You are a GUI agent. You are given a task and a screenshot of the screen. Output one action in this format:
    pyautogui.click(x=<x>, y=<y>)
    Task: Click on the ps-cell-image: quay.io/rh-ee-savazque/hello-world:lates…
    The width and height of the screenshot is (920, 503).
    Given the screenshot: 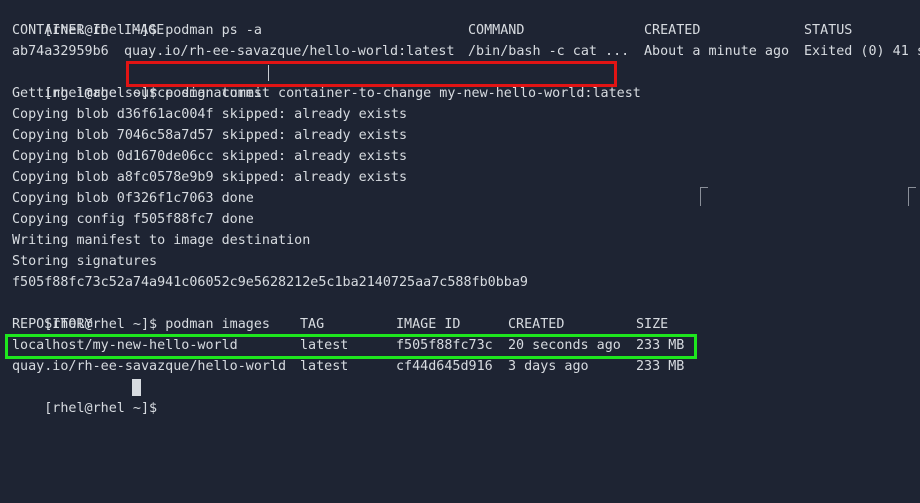 What is the action you would take?
    pyautogui.click(x=289, y=51)
    